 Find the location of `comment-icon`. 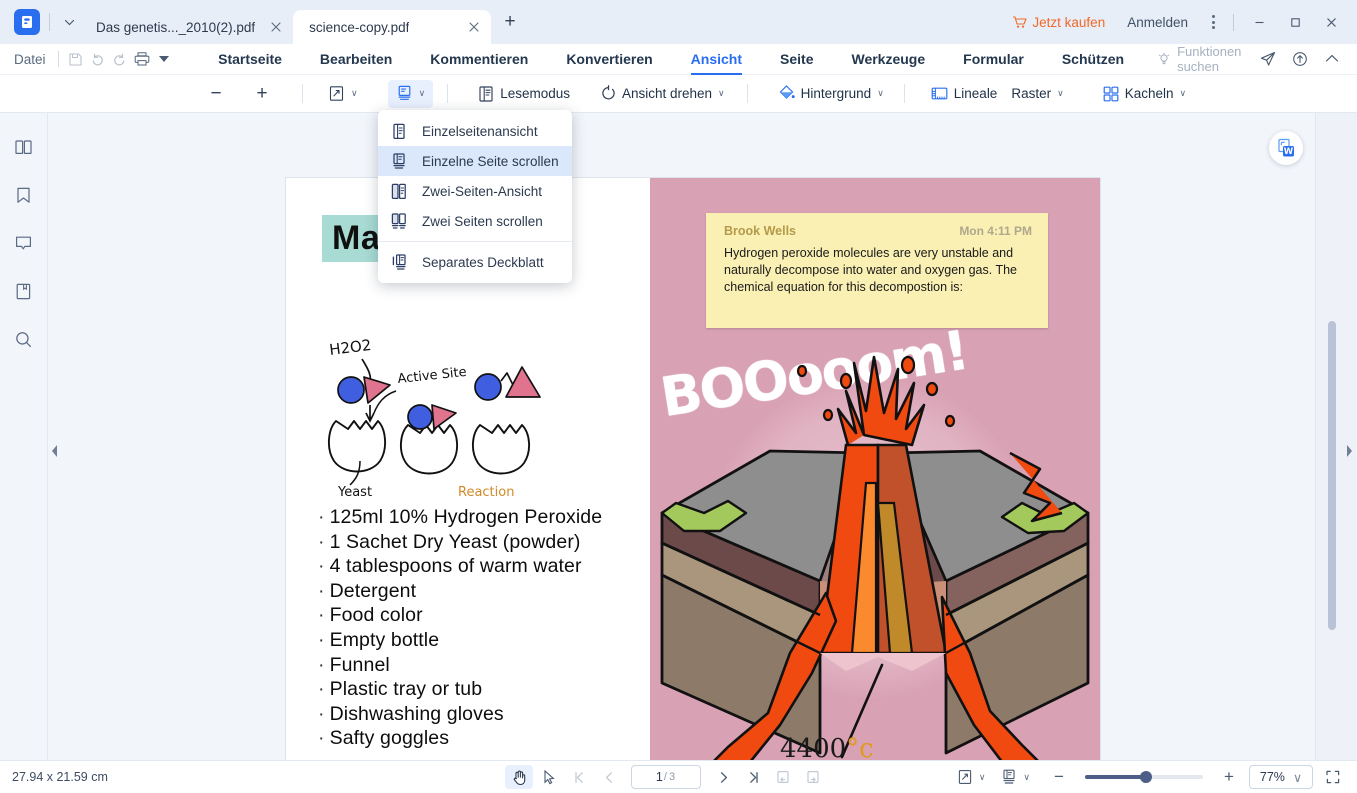

comment-icon is located at coordinates (24, 243).